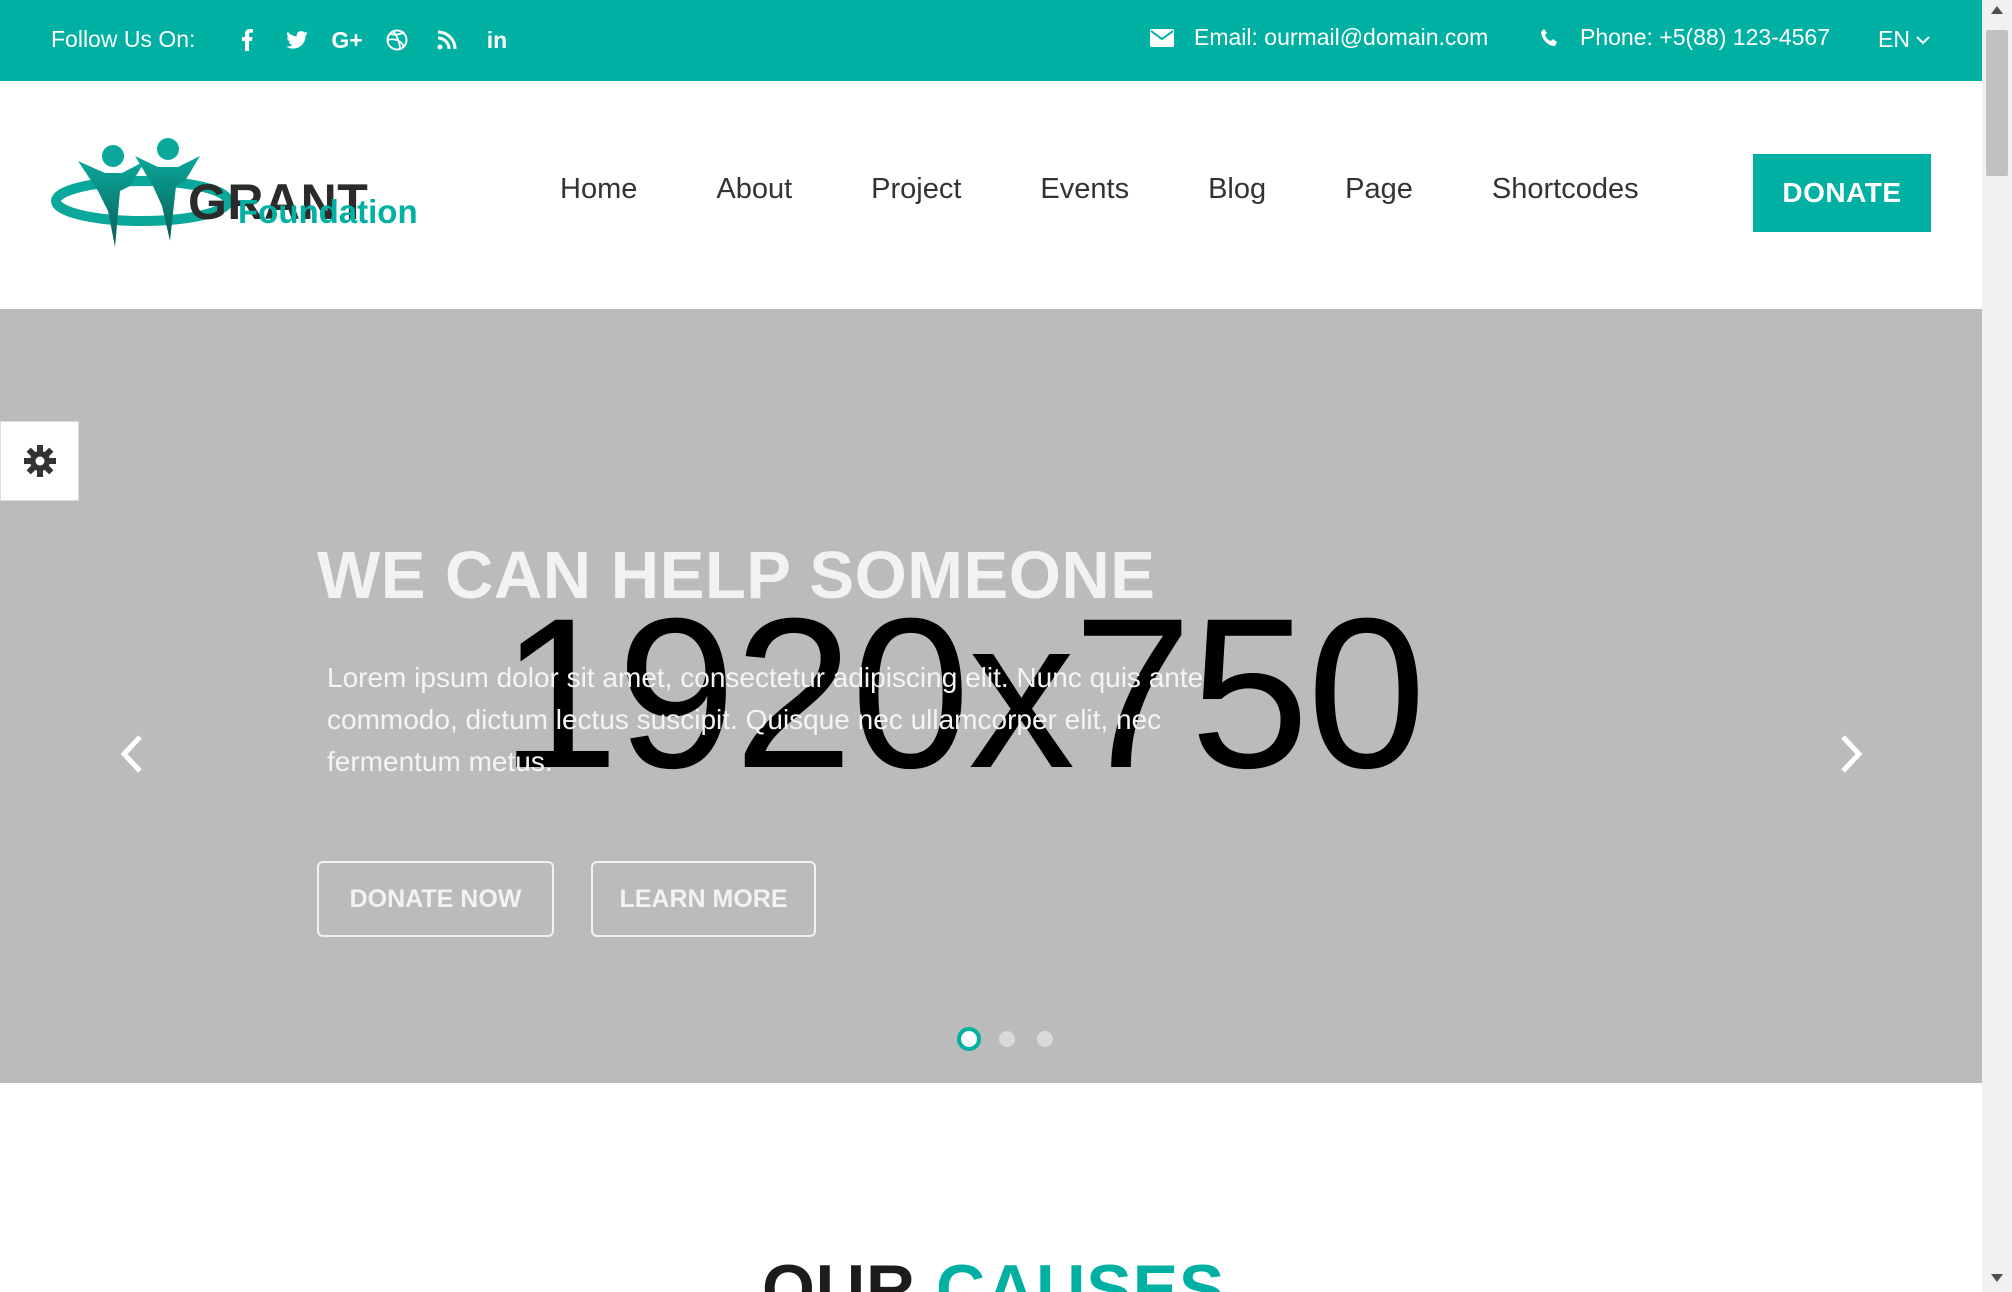 The height and width of the screenshot is (1292, 2012). What do you see at coordinates (347, 40) in the screenshot?
I see `google-plus-icon: G+` at bounding box center [347, 40].